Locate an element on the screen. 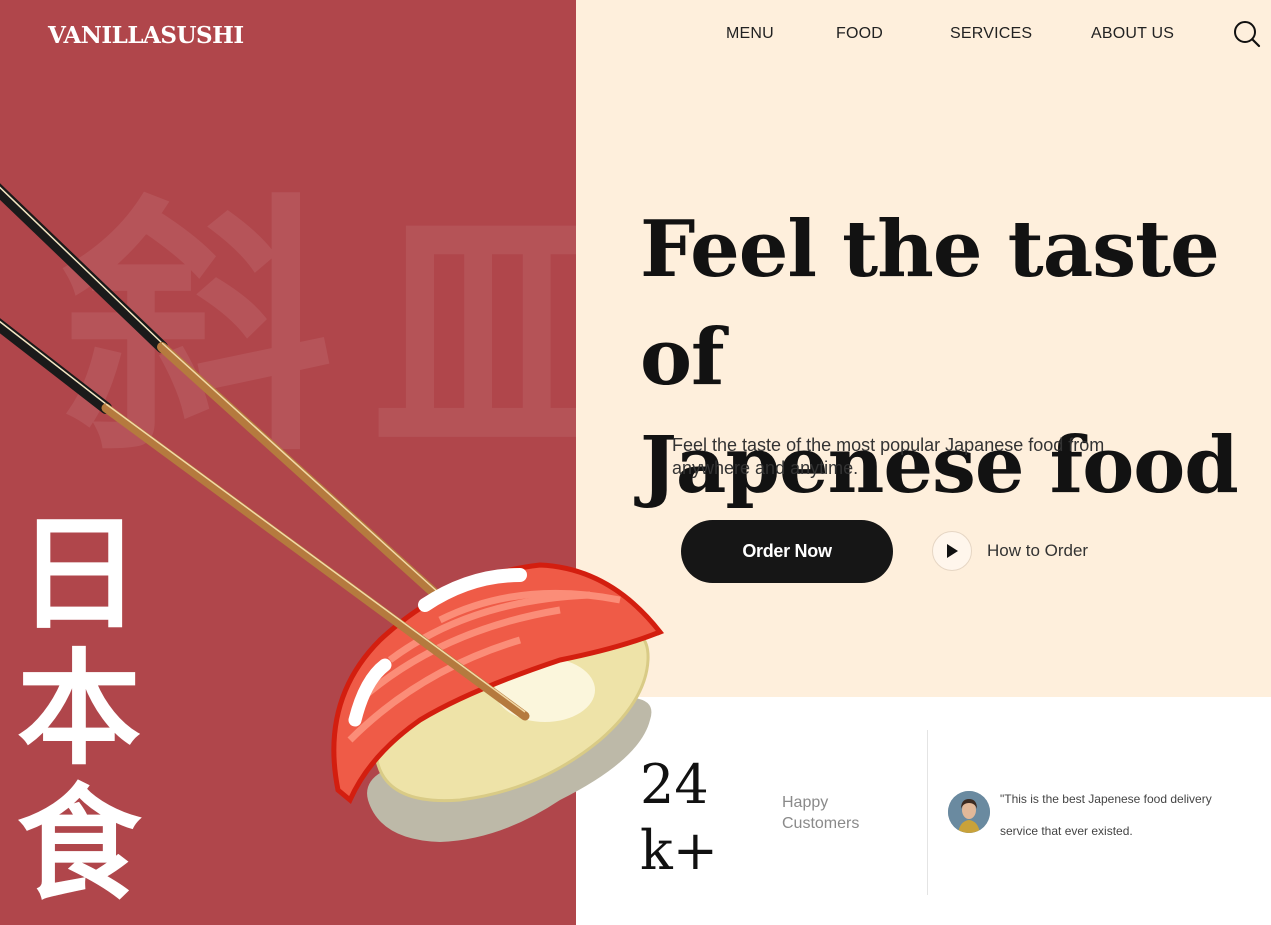 The width and height of the screenshot is (1271, 925). background-kanji-2: 皿 is located at coordinates (474, 334).